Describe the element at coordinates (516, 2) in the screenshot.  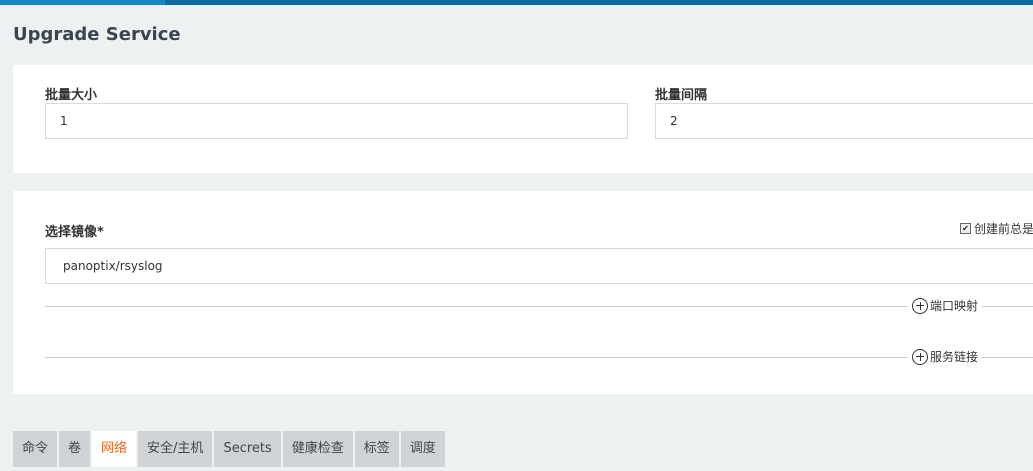
I see `top-progress-bar` at that location.